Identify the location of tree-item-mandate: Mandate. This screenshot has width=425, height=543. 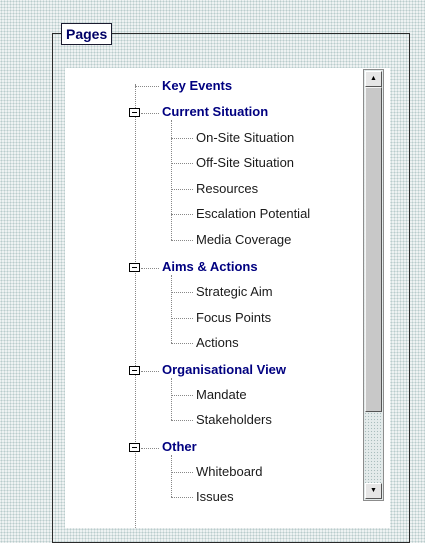
(221, 395).